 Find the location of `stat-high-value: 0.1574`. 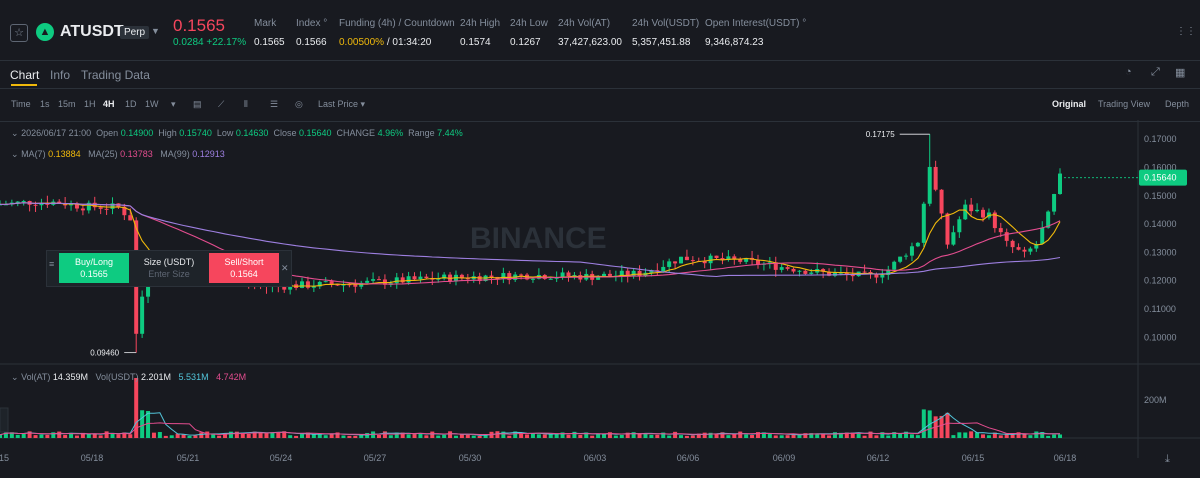

stat-high-value: 0.1574 is located at coordinates (475, 42).